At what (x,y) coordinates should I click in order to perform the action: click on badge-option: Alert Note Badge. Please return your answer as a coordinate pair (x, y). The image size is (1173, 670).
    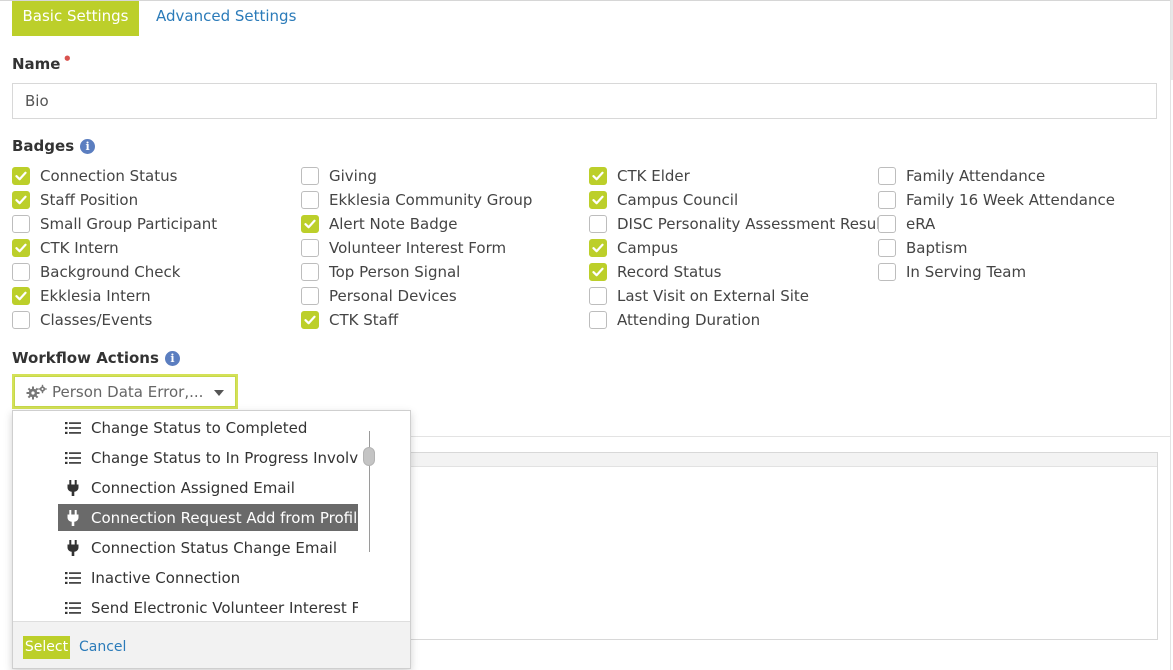
    Looking at the image, I should click on (416, 224).